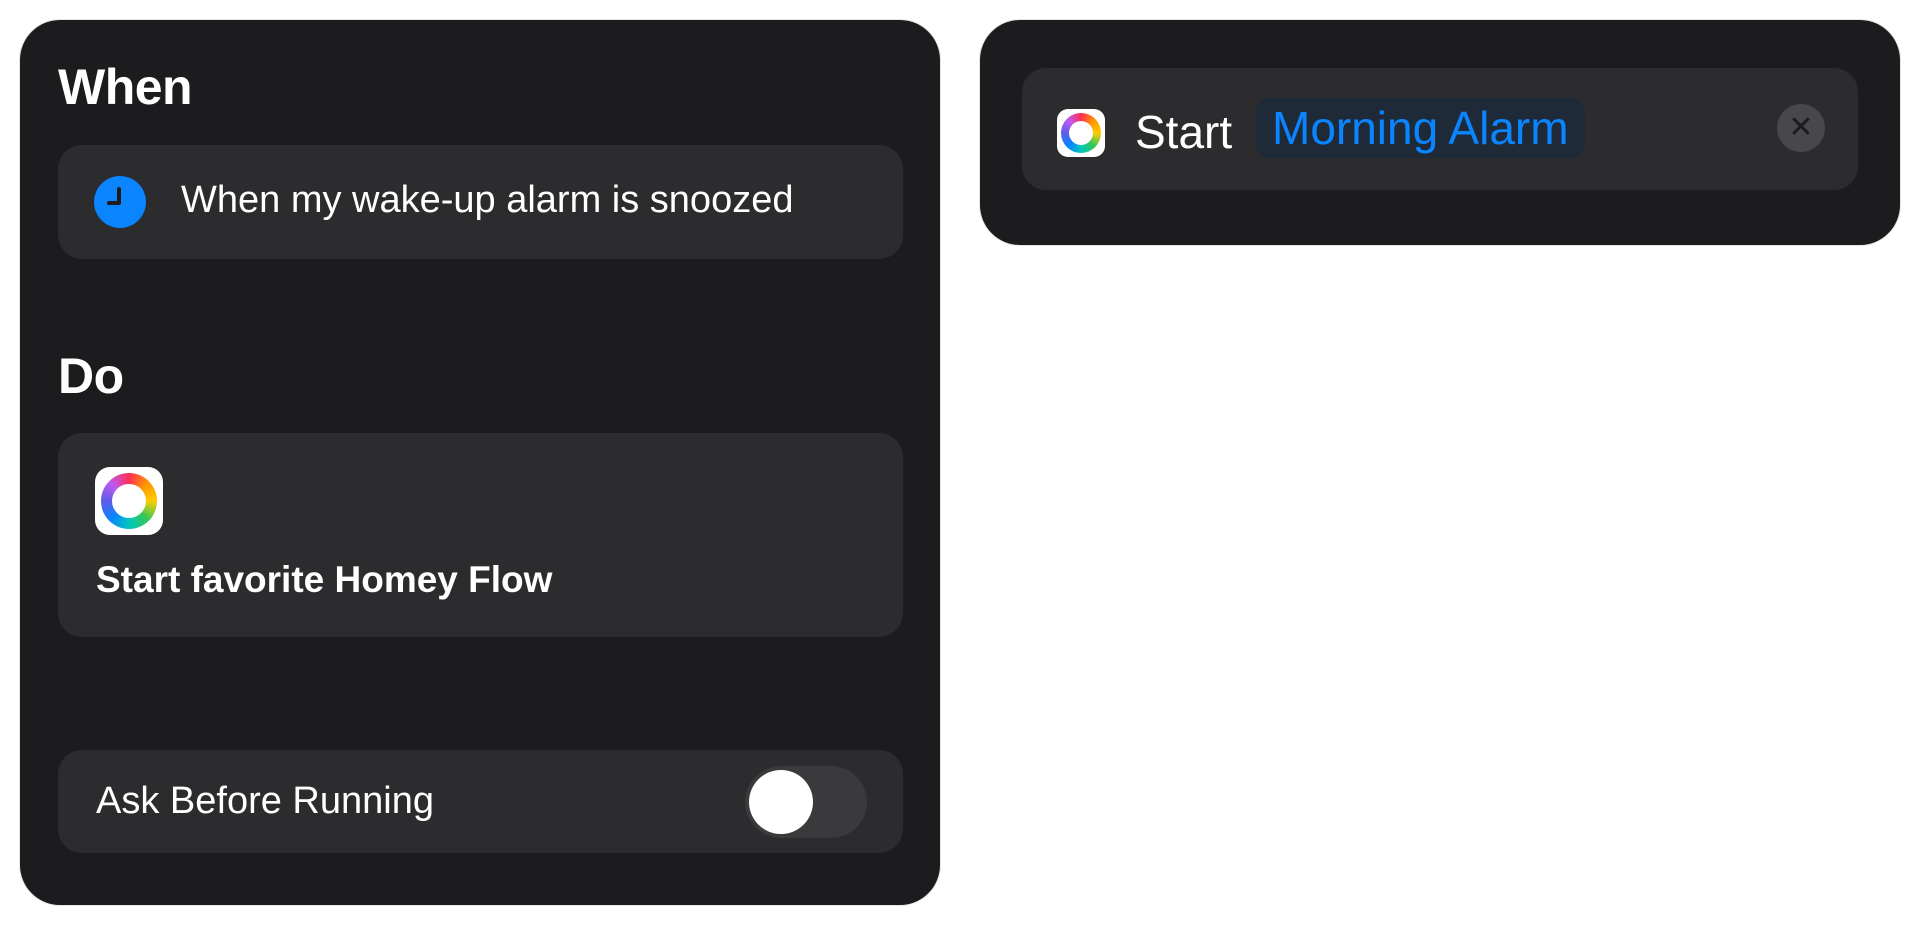 Image resolution: width=1920 pixels, height=931 pixels. Describe the element at coordinates (91, 376) in the screenshot. I see `do-section-title: Do` at that location.